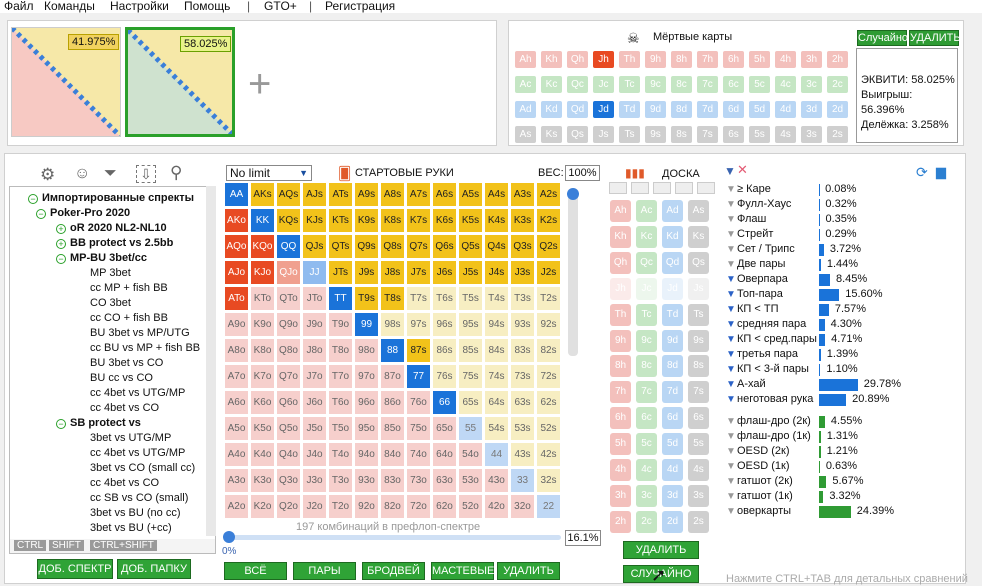 The image size is (982, 586). I want to click on hand-cell-A6s: A6s, so click(444, 194).